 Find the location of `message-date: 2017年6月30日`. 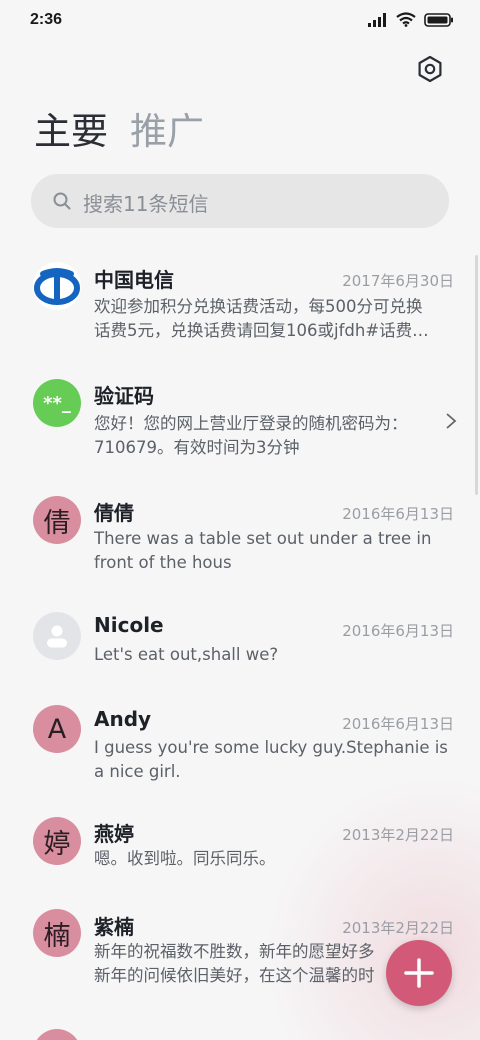

message-date: 2017年6月30日 is located at coordinates (398, 281).